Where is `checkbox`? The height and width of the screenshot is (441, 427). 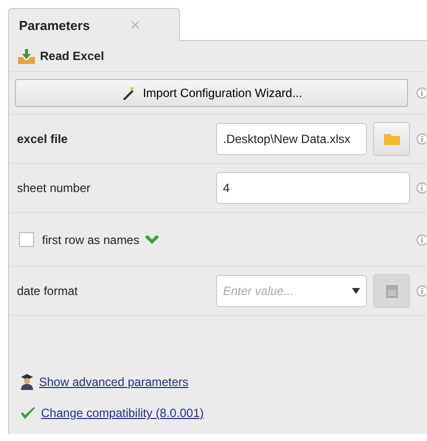 checkbox is located at coordinates (26, 239).